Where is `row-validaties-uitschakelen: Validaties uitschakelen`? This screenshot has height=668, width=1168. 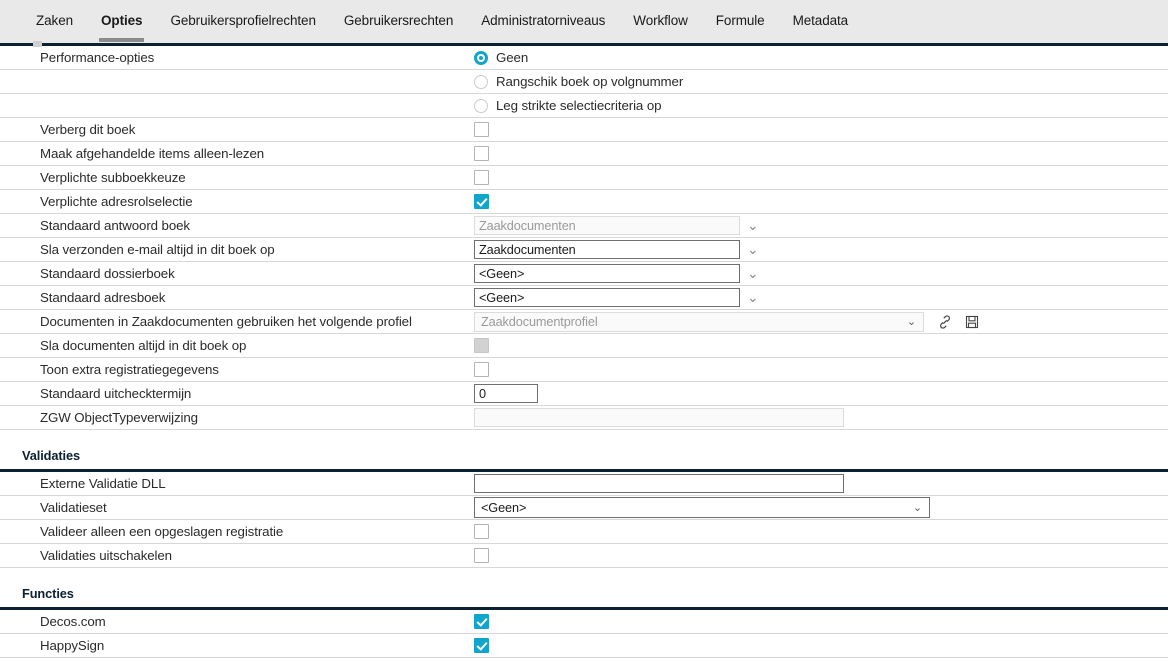
row-validaties-uitschakelen: Validaties uitschakelen is located at coordinates (584, 556).